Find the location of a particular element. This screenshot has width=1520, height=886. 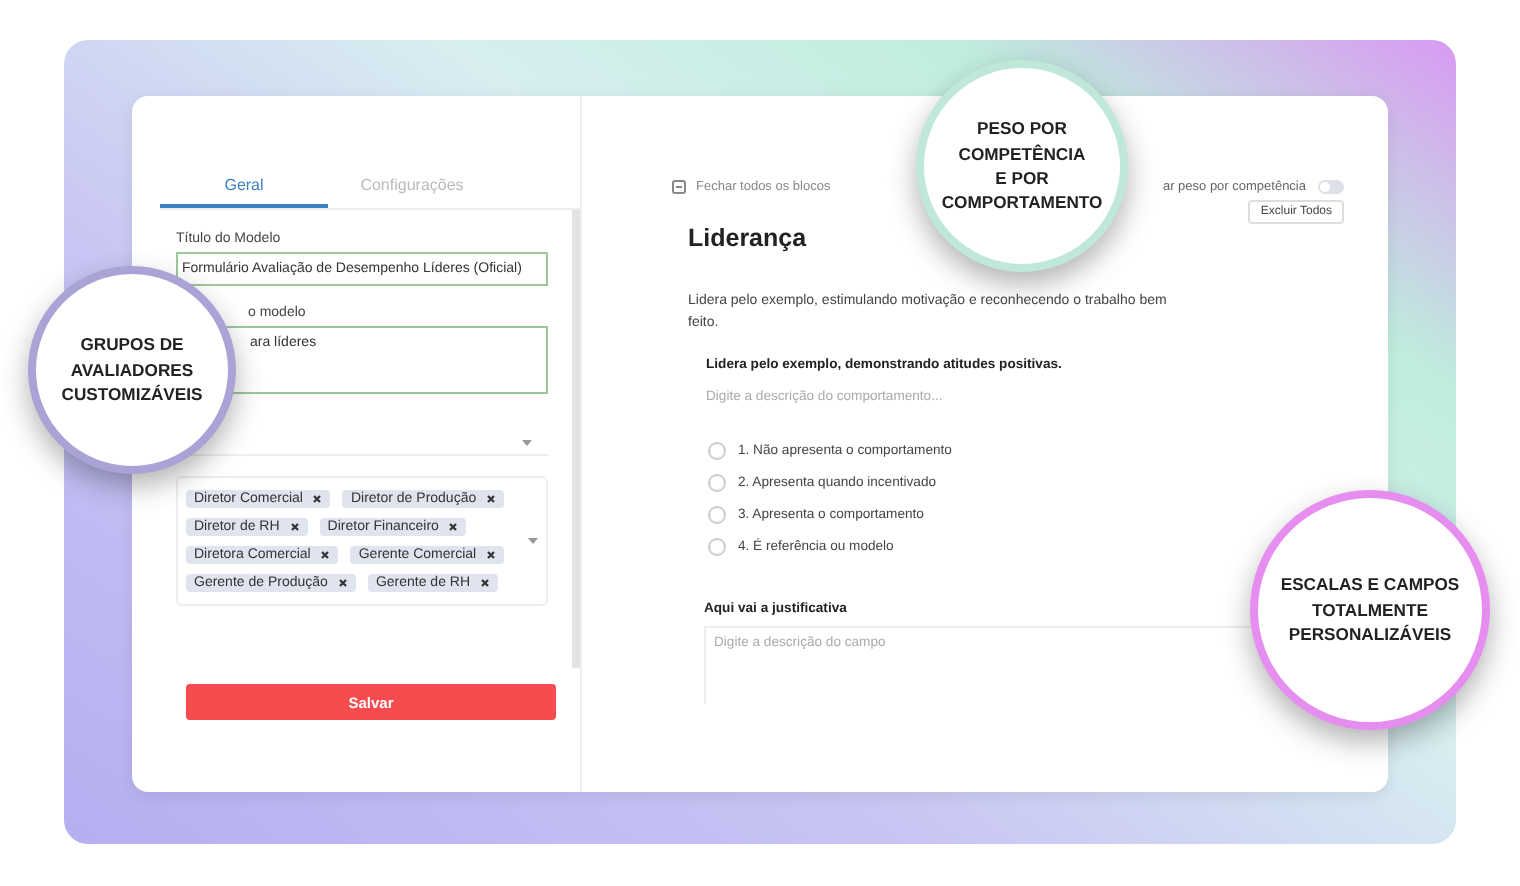

tab: Geral is located at coordinates (244, 192).